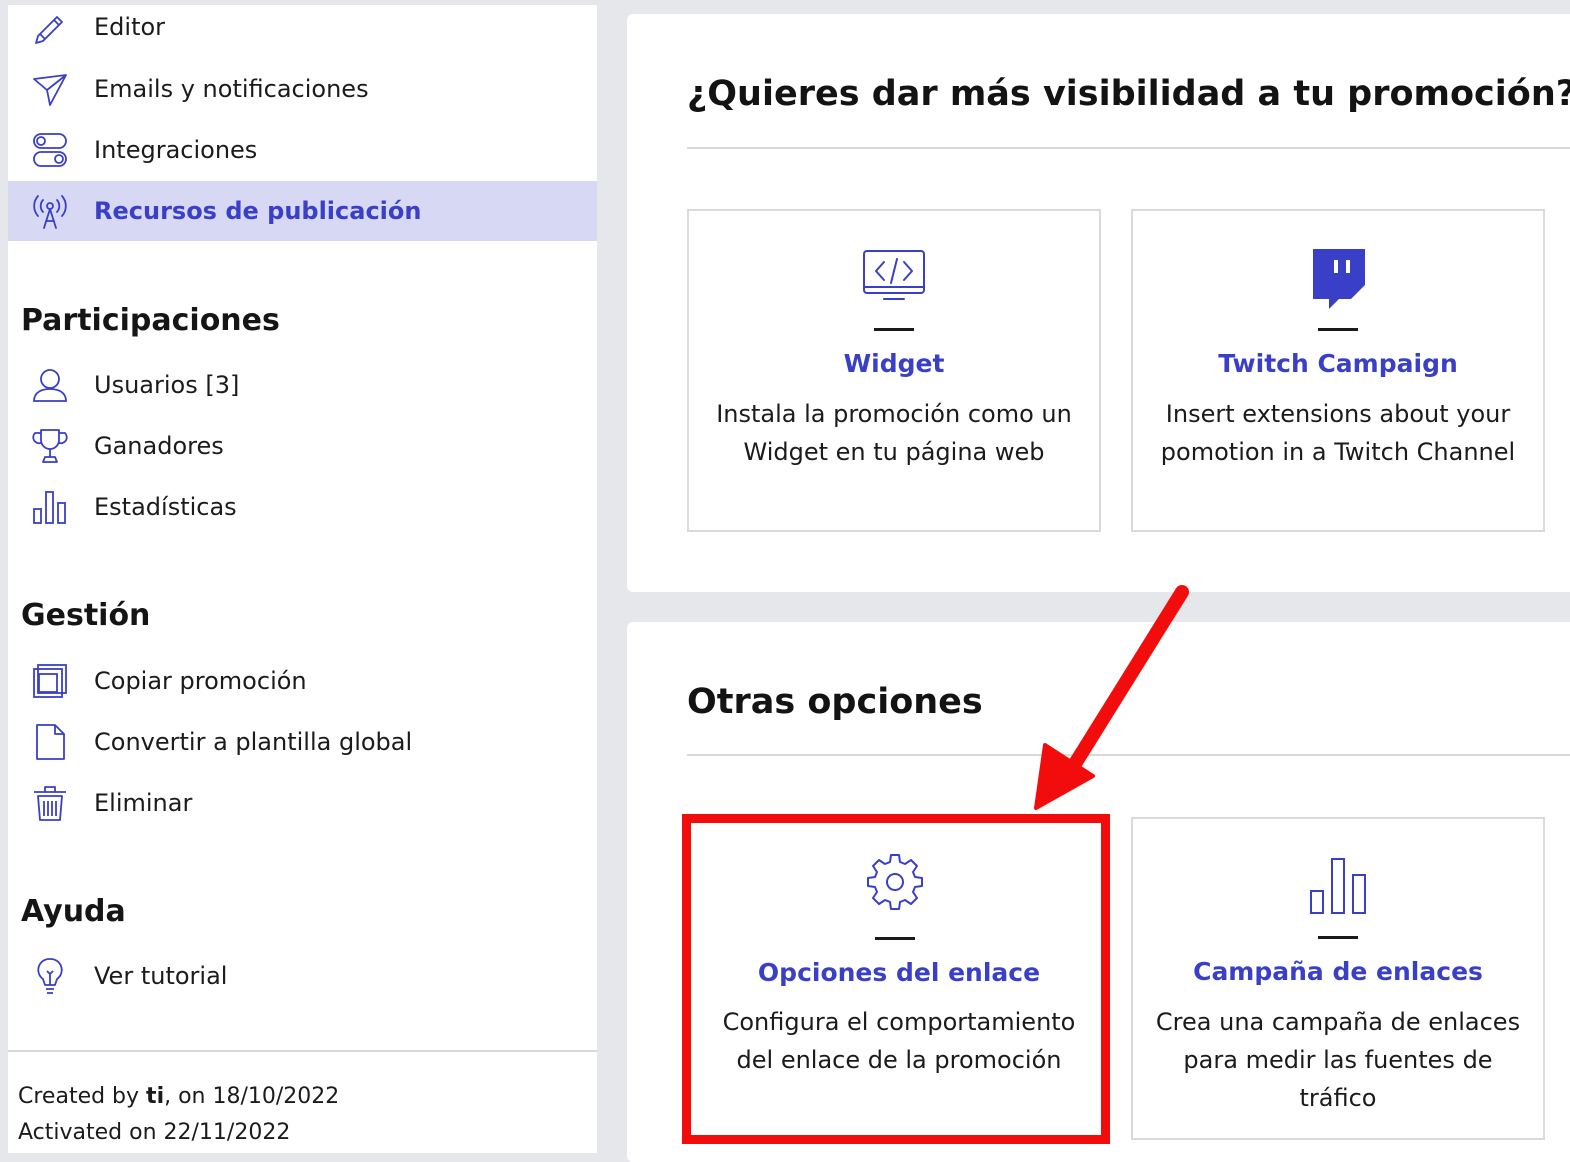 The width and height of the screenshot is (1570, 1162). I want to click on user-icon, so click(50, 385).